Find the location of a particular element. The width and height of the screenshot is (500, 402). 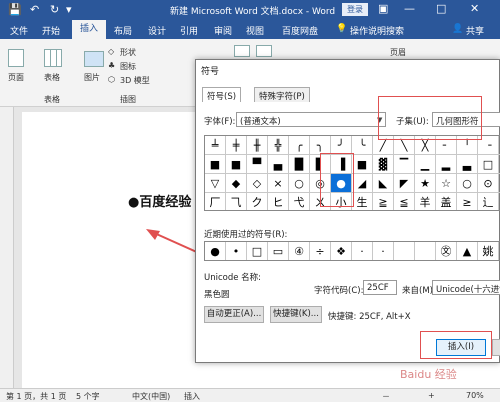

symbol-cell: ◣ is located at coordinates (383, 183).